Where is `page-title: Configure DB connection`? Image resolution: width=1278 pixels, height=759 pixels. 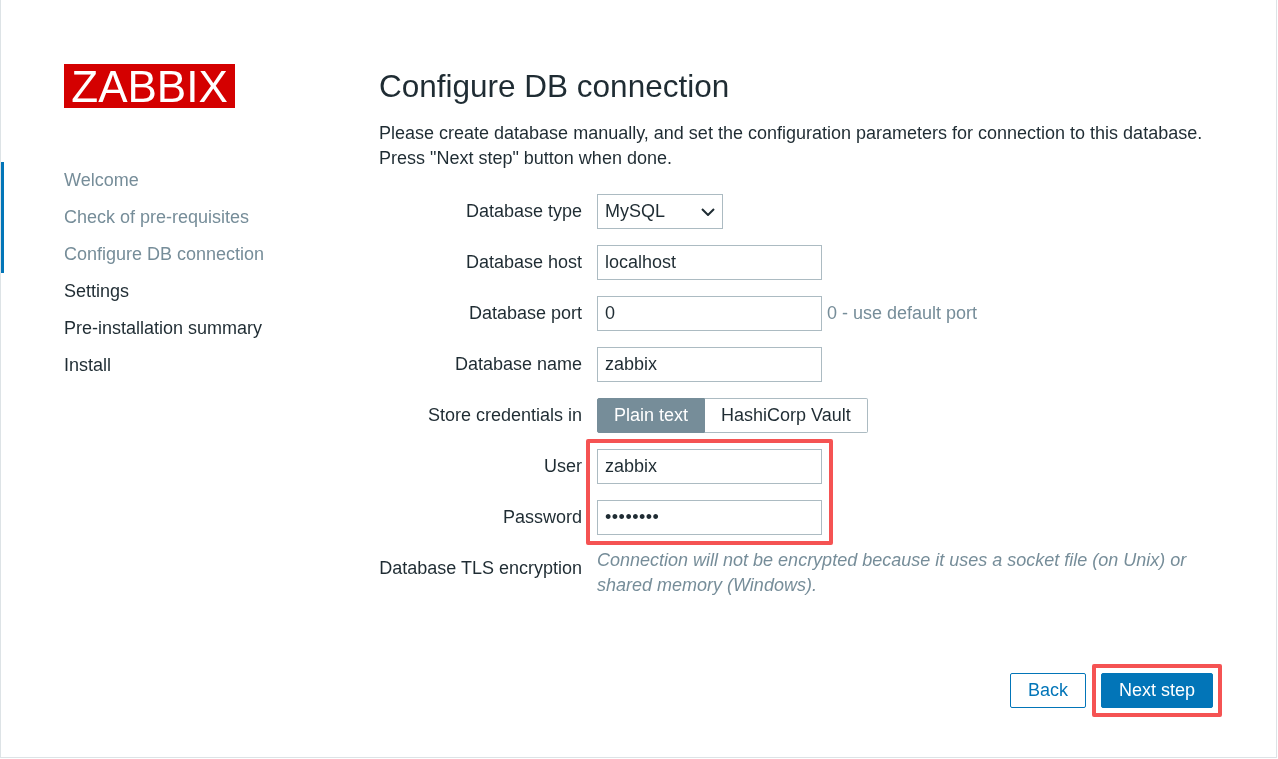
page-title: Configure DB connection is located at coordinates (554, 86).